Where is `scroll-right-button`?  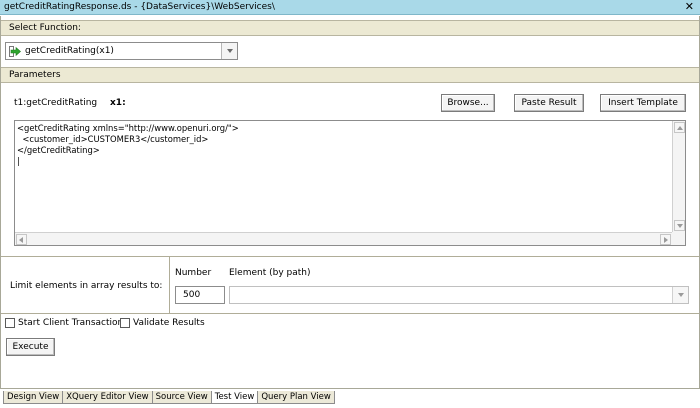
scroll-right-button is located at coordinates (665, 239).